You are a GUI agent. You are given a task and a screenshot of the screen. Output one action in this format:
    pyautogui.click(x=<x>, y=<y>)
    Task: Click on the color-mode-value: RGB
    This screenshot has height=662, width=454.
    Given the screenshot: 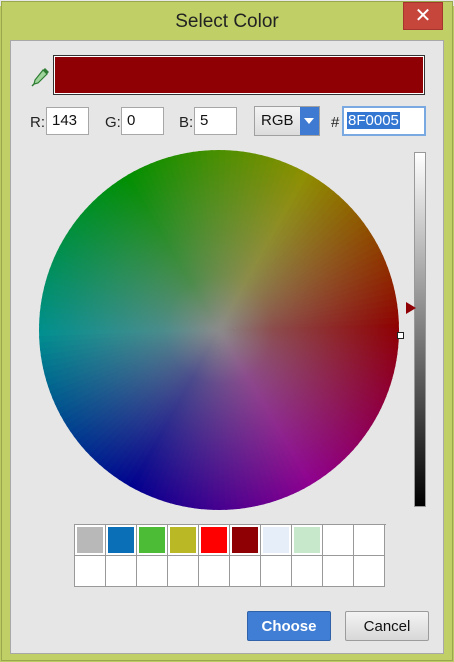 What is the action you would take?
    pyautogui.click(x=277, y=120)
    